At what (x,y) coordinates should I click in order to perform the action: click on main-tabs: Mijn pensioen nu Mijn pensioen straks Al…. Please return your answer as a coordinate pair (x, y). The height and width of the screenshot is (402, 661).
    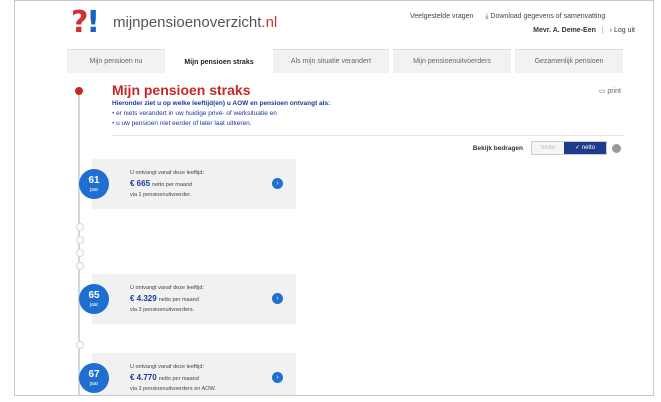
    Looking at the image, I should click on (347, 62).